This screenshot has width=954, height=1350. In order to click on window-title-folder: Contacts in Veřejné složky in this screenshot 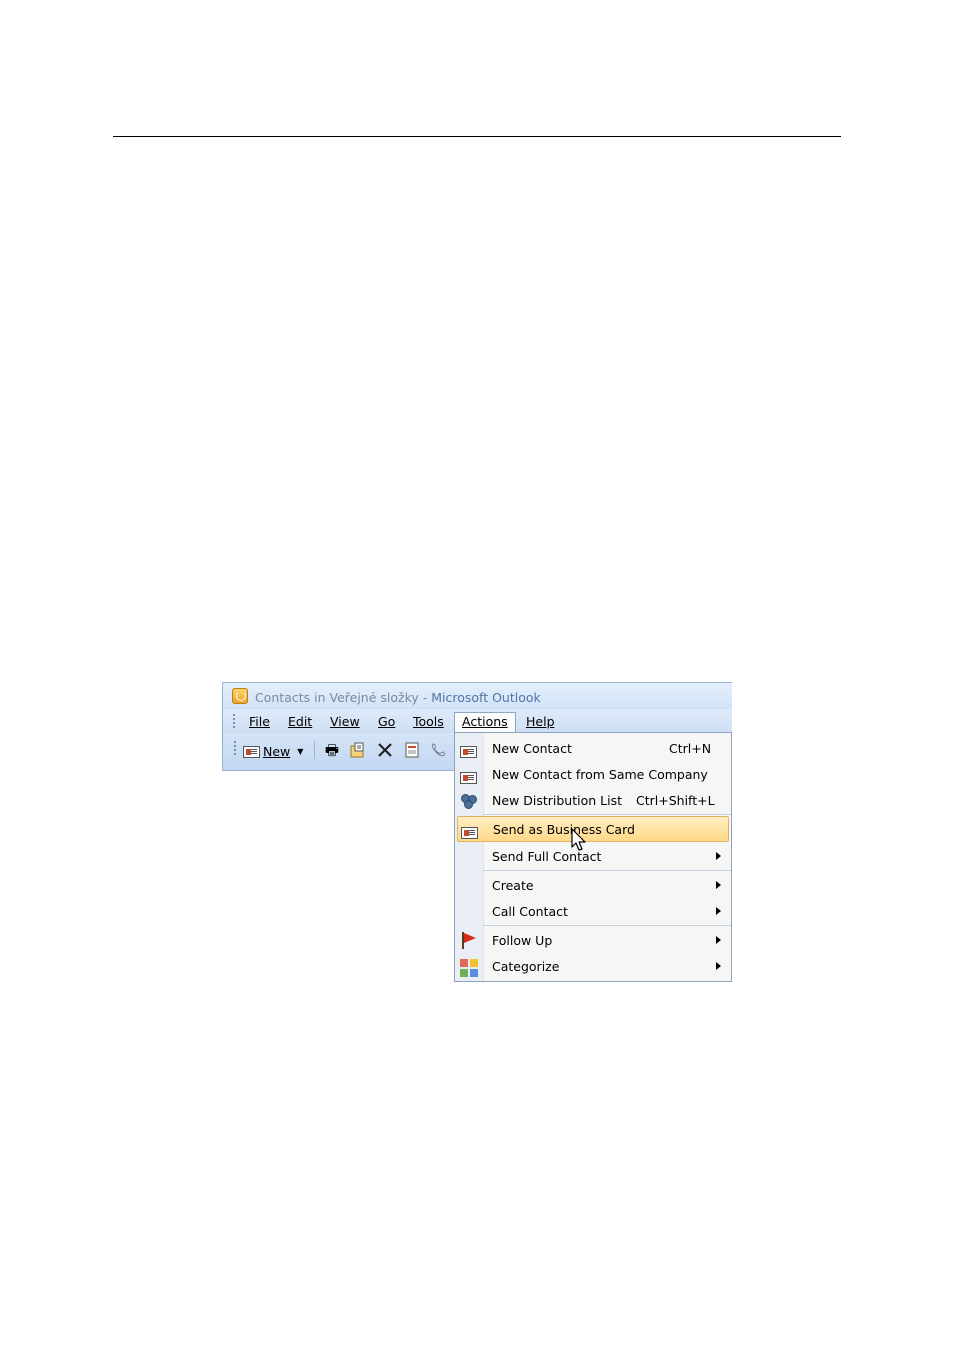, I will do `click(337, 697)`.